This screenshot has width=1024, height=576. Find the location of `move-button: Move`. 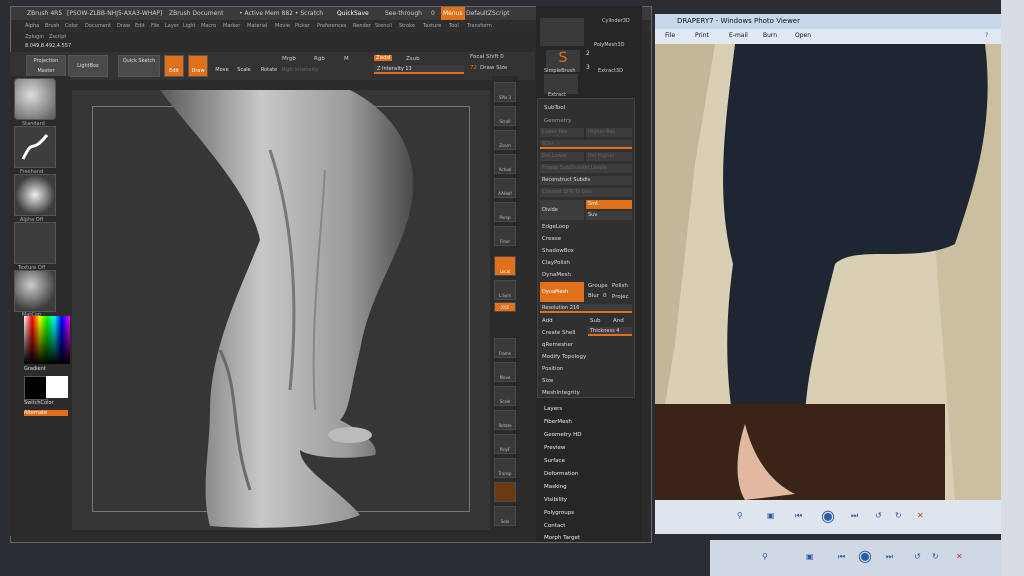

move-button: Move is located at coordinates (222, 66).